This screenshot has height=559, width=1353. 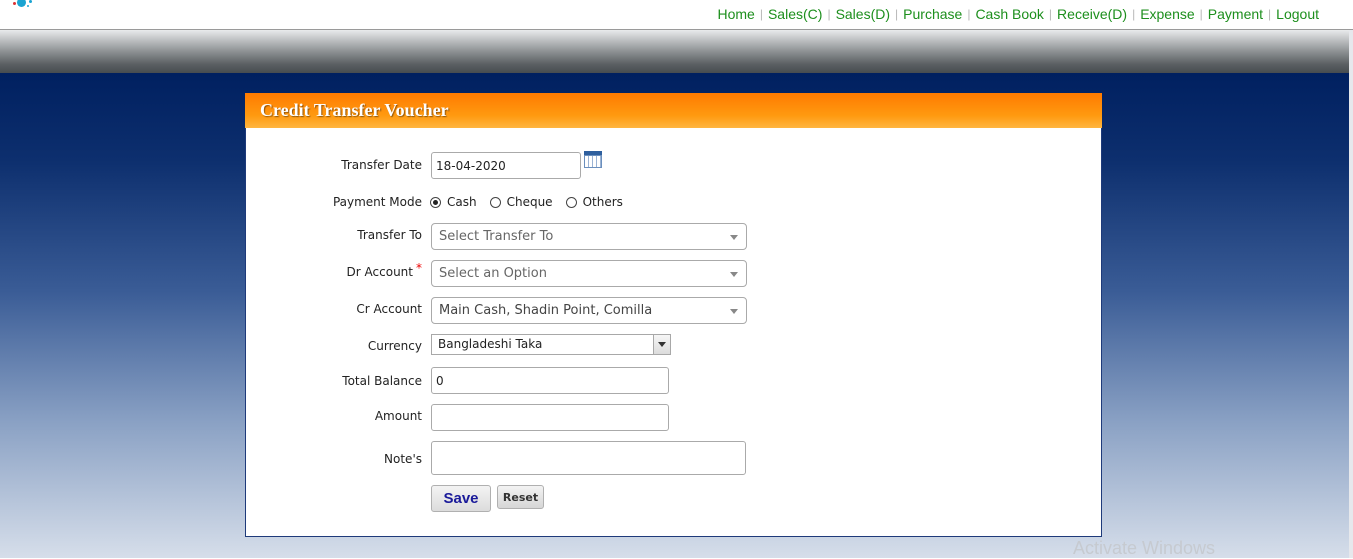 What do you see at coordinates (30, 7) in the screenshot?
I see `app-logo-icon` at bounding box center [30, 7].